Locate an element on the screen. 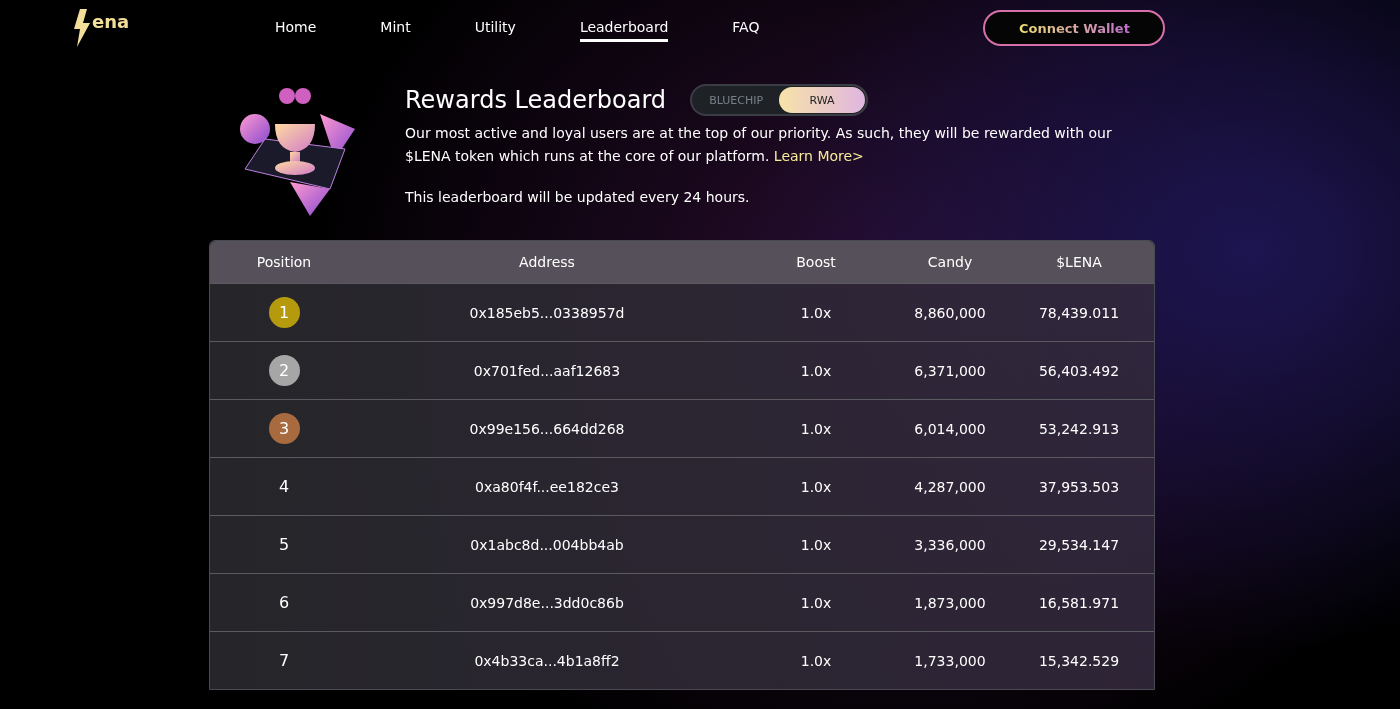  table-cell: 53,242.913 is located at coordinates (1079, 428).